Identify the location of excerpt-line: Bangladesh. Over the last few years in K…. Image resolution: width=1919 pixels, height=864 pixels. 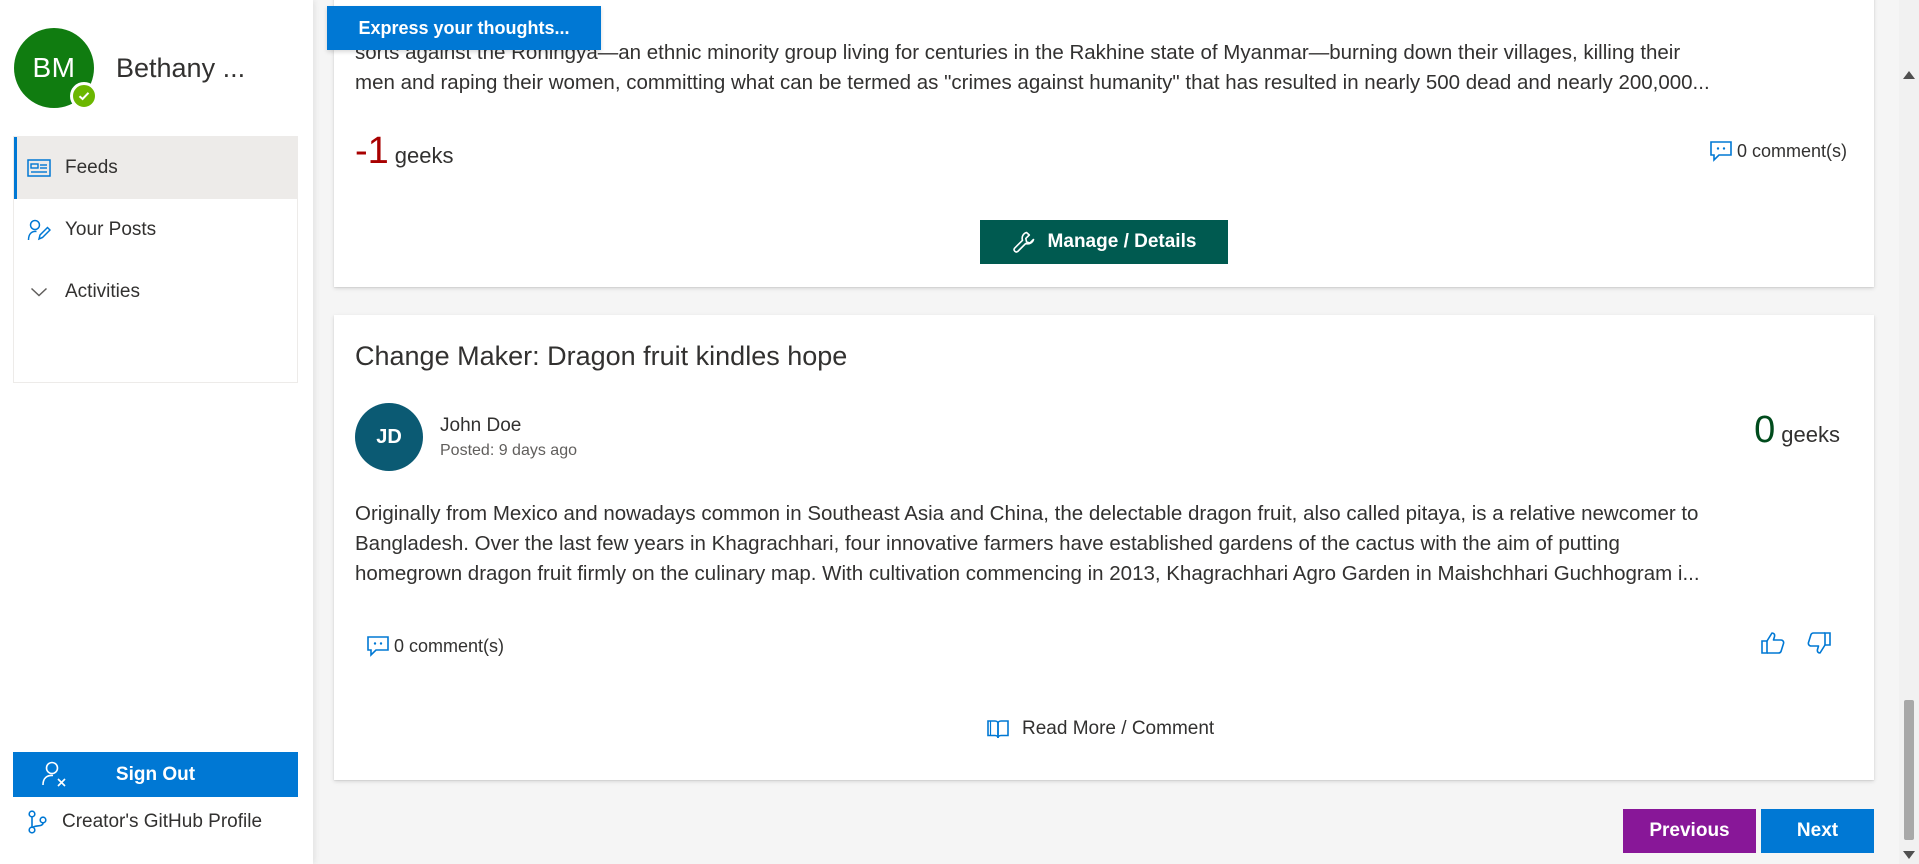
(987, 543).